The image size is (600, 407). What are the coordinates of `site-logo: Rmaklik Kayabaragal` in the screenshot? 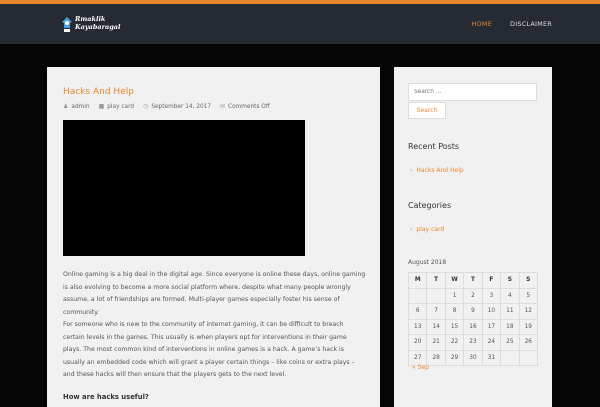 It's located at (90, 25).